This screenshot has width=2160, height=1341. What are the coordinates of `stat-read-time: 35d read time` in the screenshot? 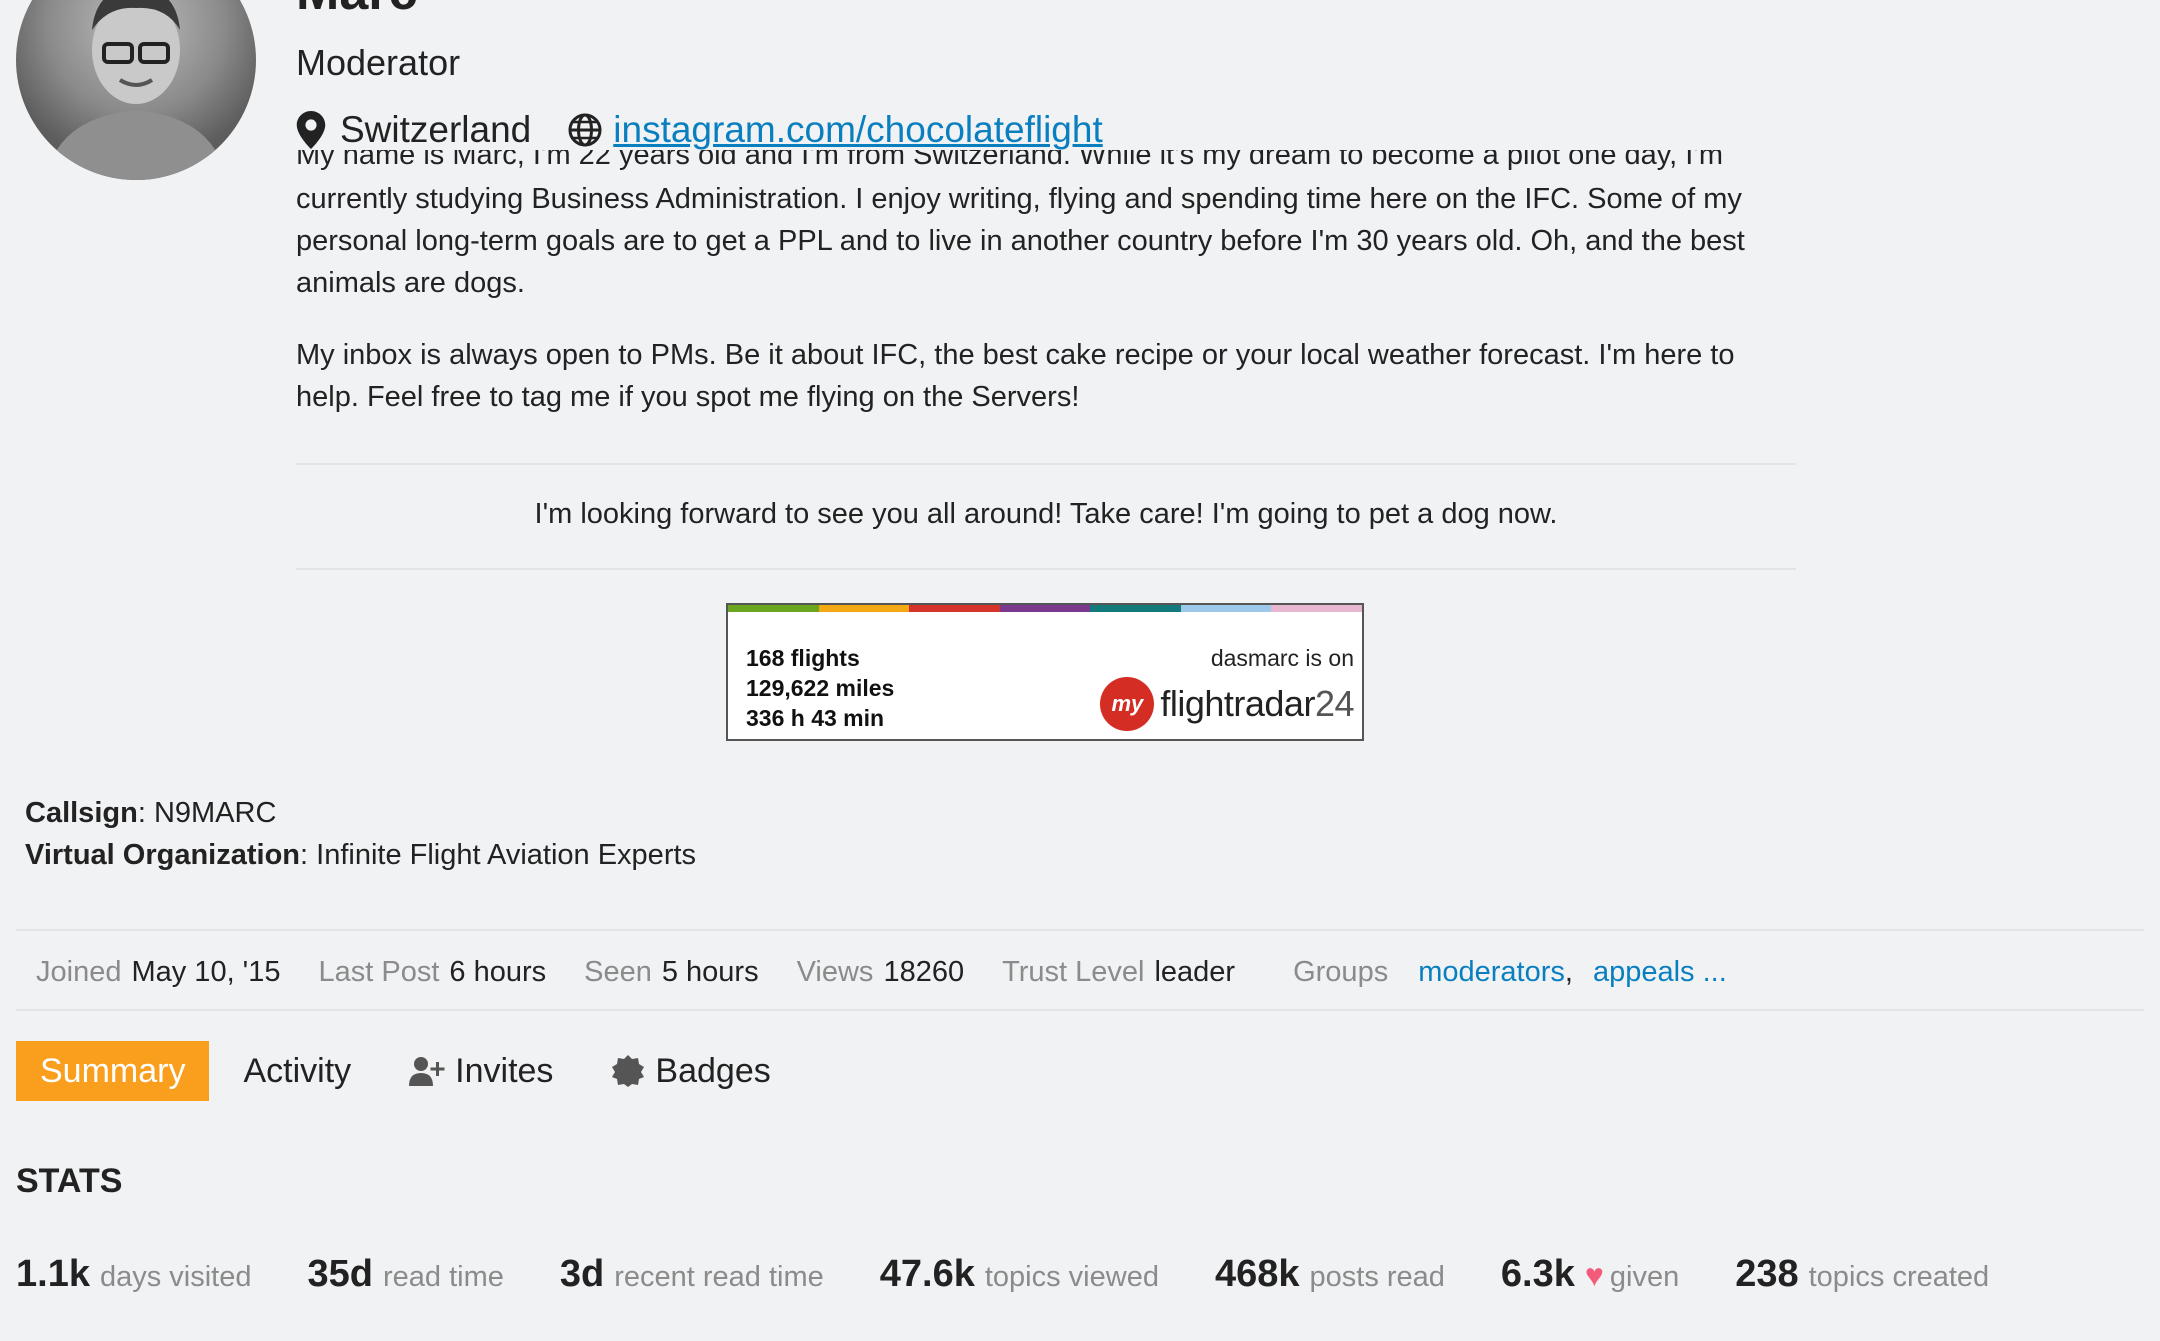 It's located at (405, 1274).